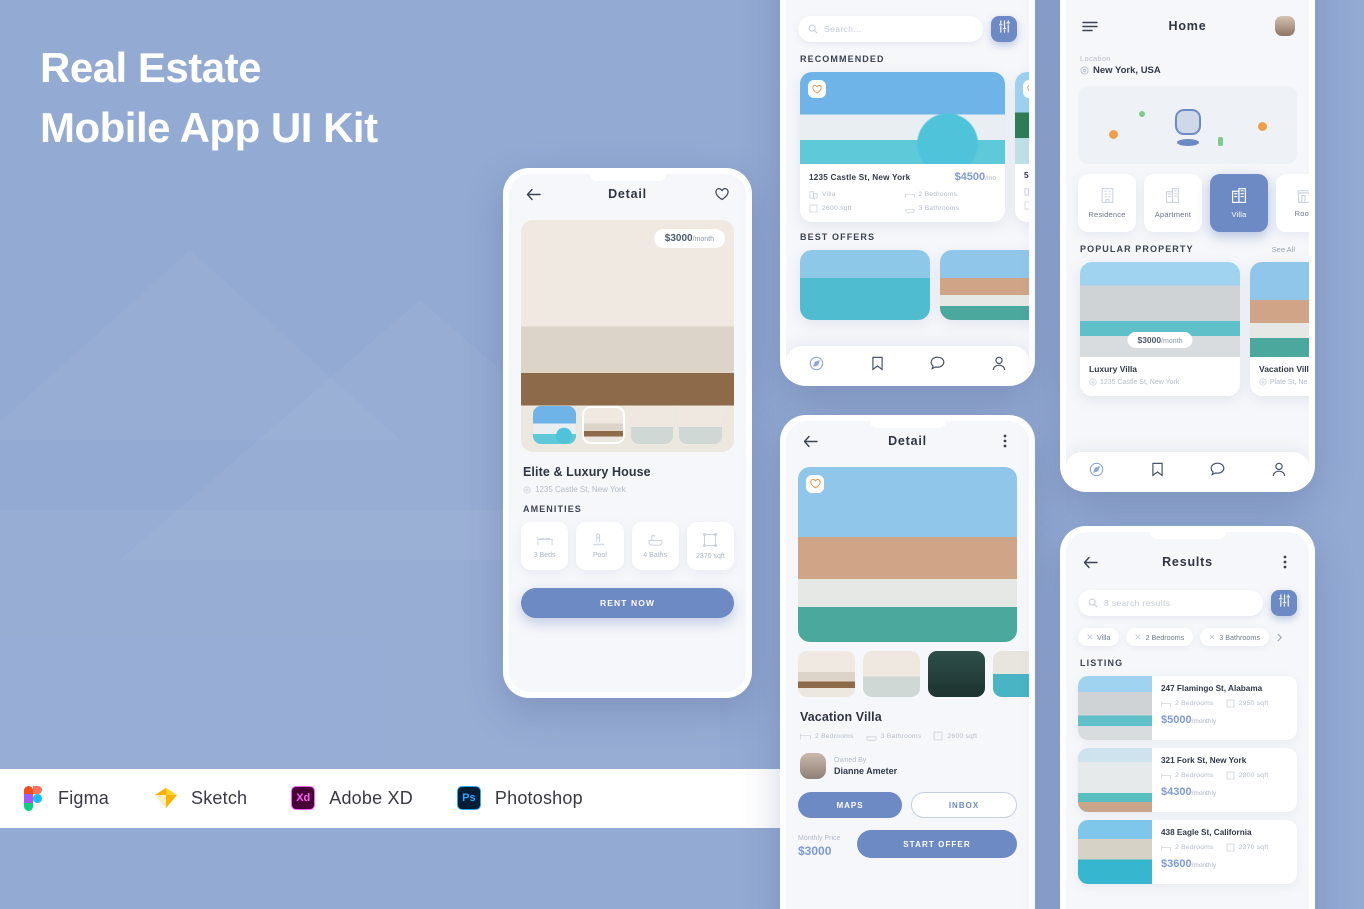  I want to click on filter-chip-villa: Villa, so click(1099, 637).